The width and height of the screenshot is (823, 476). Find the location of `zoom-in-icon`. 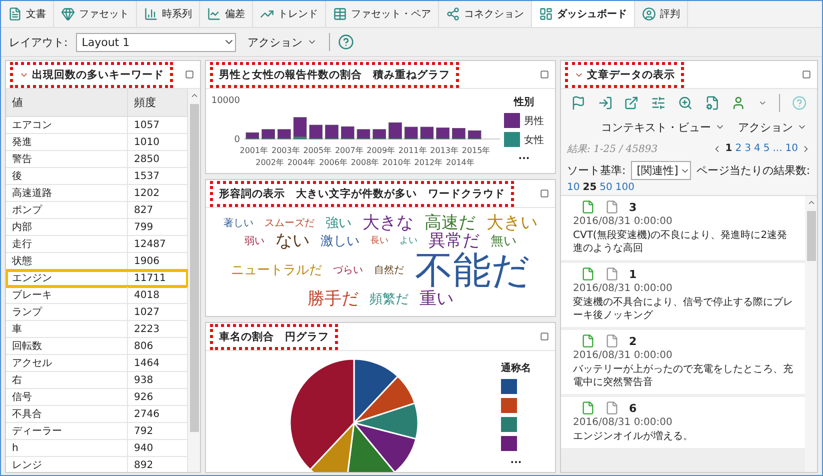

zoom-in-icon is located at coordinates (685, 102).